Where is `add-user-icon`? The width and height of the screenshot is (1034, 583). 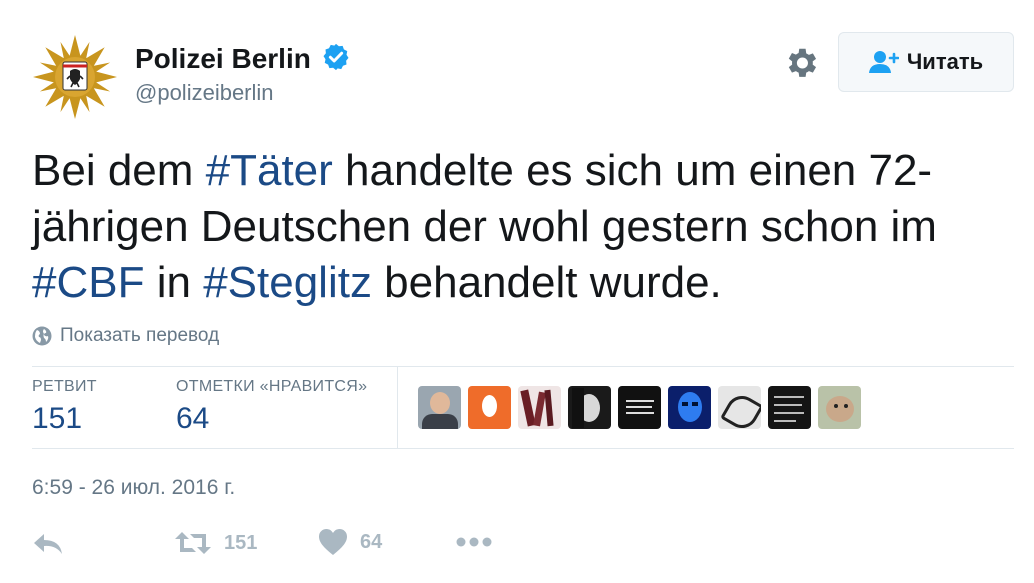
add-user-icon is located at coordinates (883, 62).